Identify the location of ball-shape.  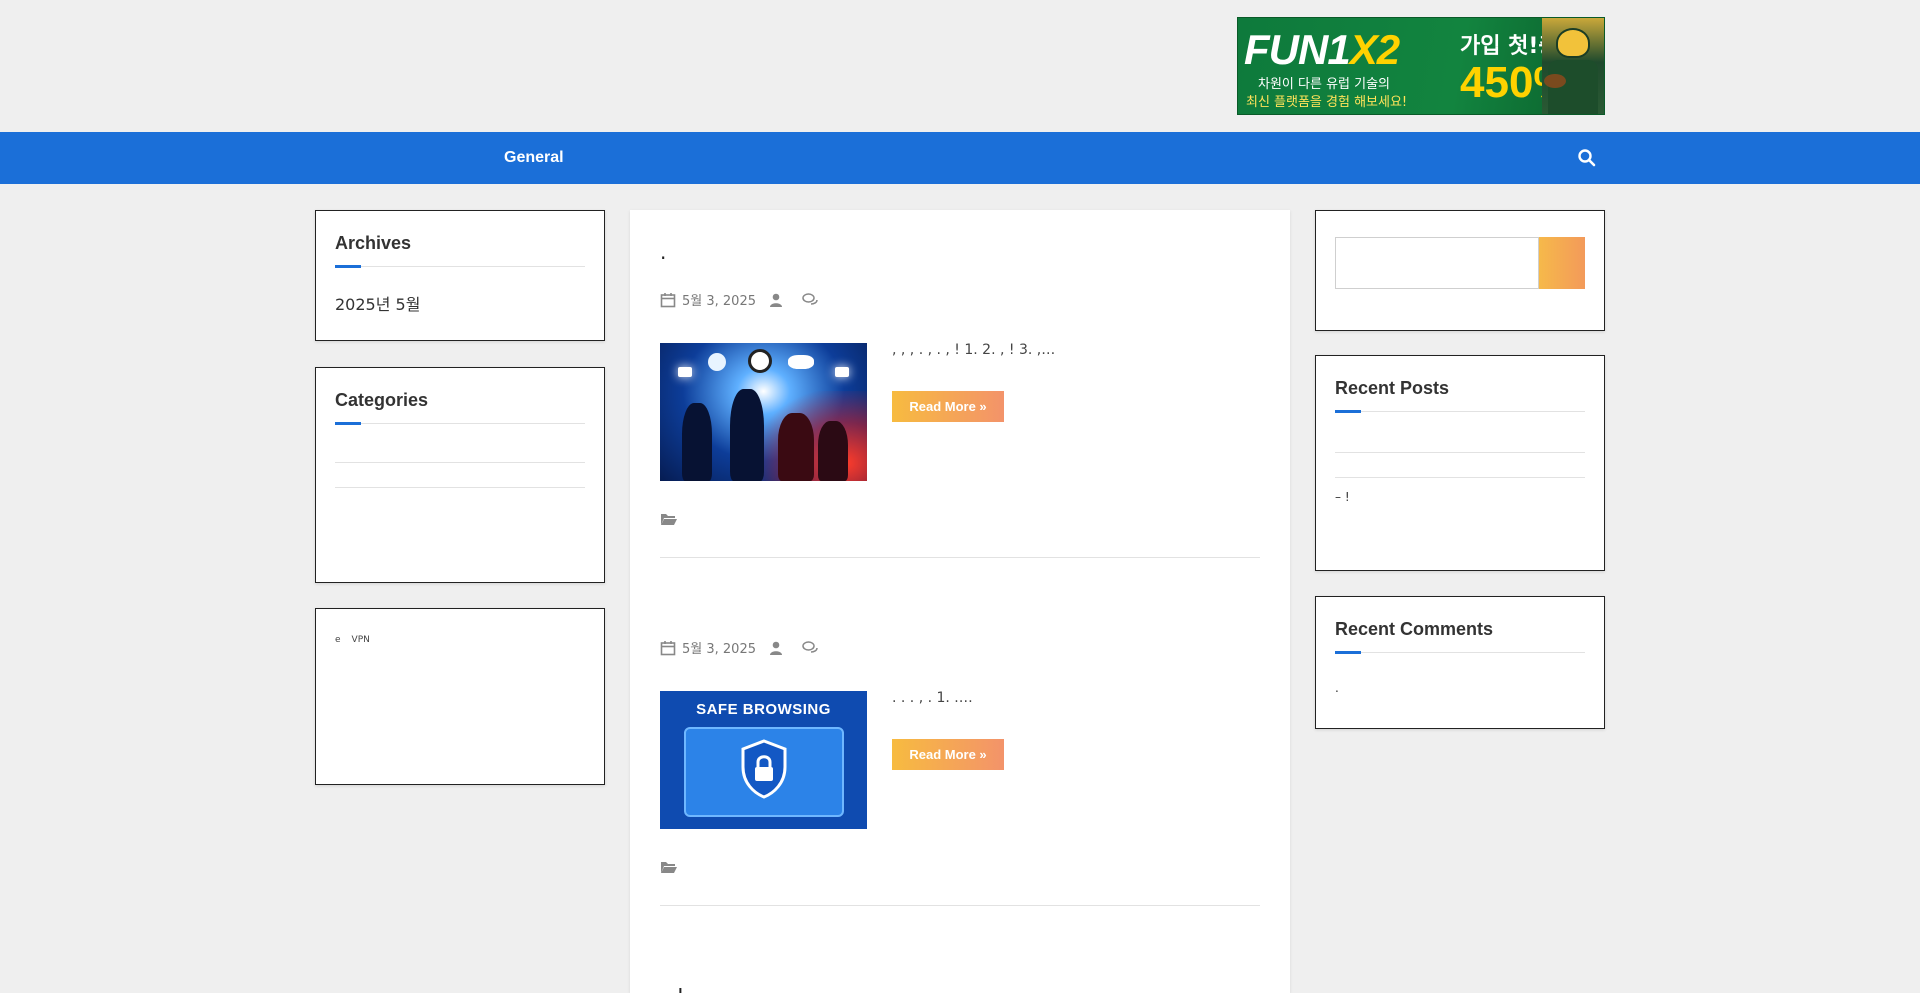
(717, 362).